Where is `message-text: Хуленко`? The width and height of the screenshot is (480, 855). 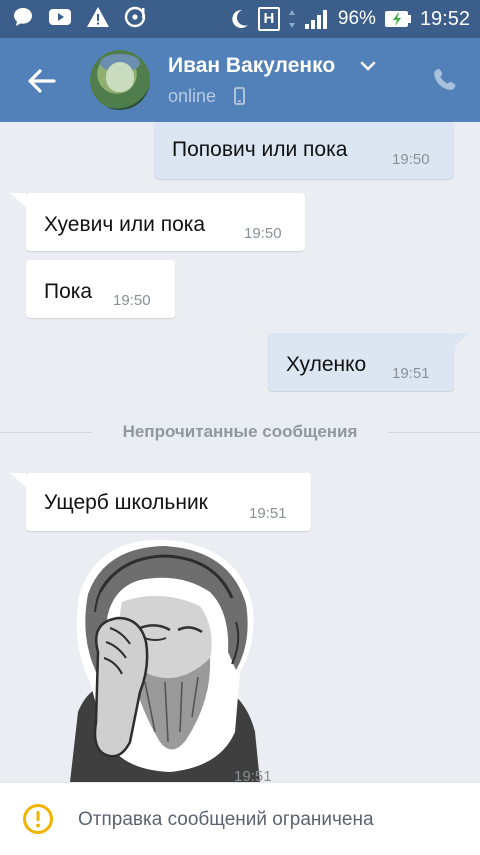
message-text: Хуленко is located at coordinates (326, 364).